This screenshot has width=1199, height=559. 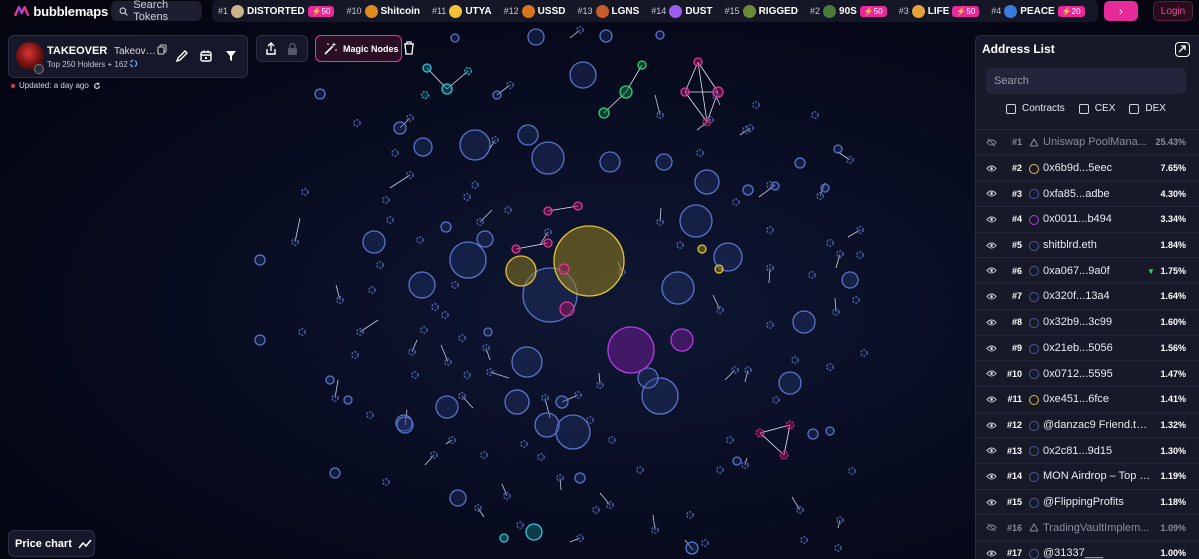 What do you see at coordinates (54, 11) in the screenshot?
I see `logo: bubblemaps` at bounding box center [54, 11].